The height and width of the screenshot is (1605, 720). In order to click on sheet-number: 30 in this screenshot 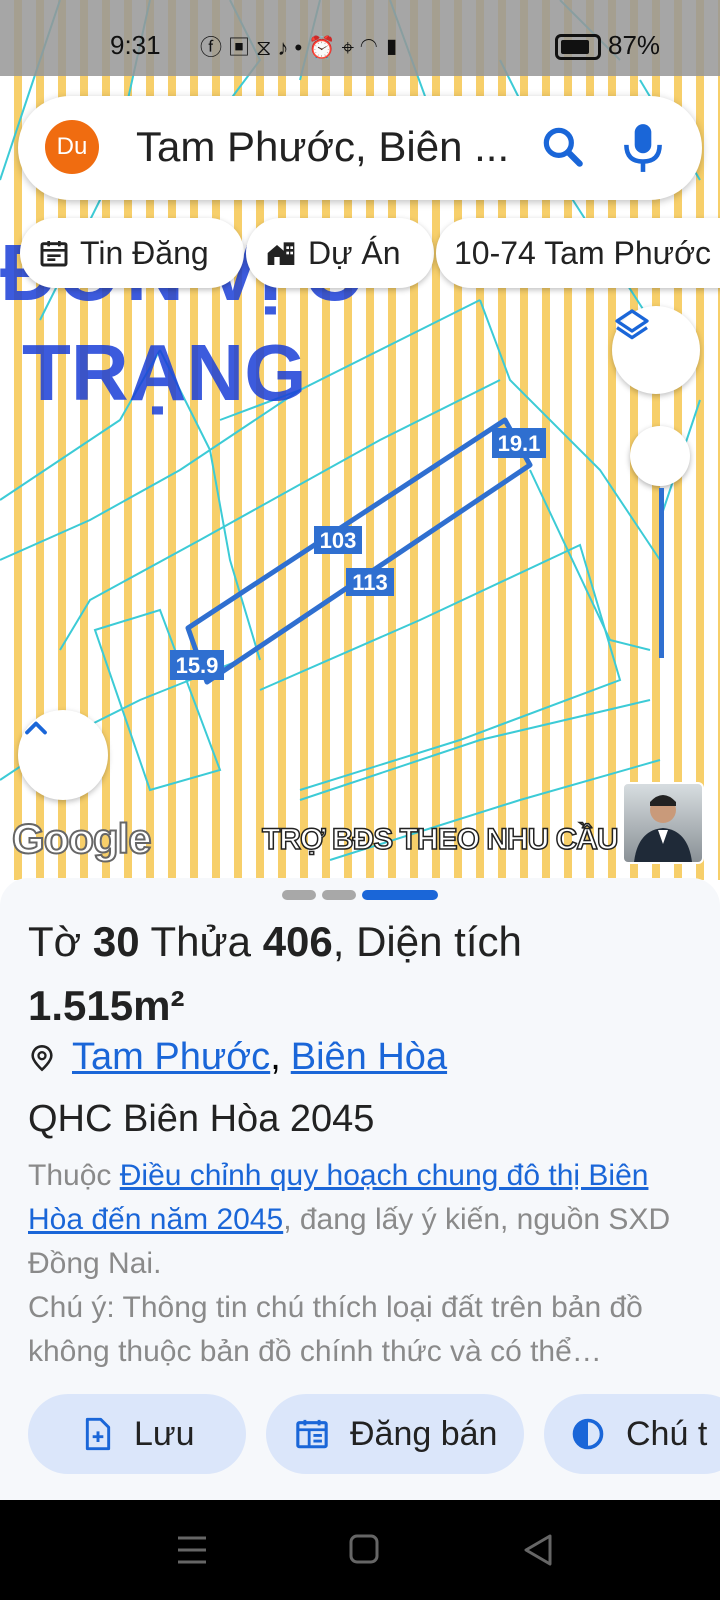, I will do `click(116, 941)`.